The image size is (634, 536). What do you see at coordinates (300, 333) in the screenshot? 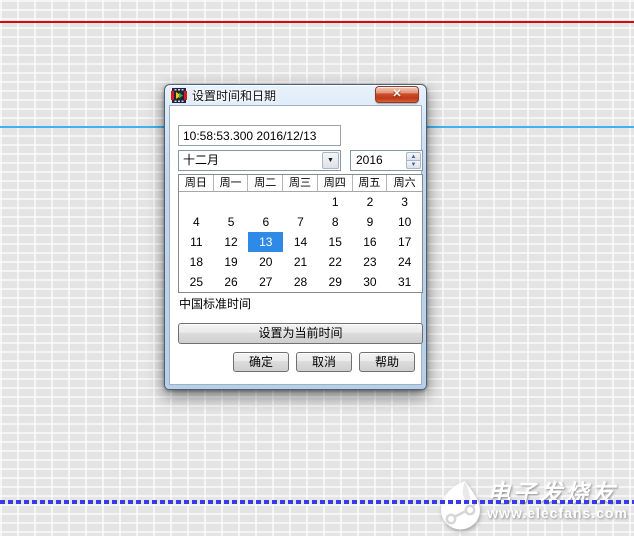
I see `set-current-time-button: 设置为当前时间` at bounding box center [300, 333].